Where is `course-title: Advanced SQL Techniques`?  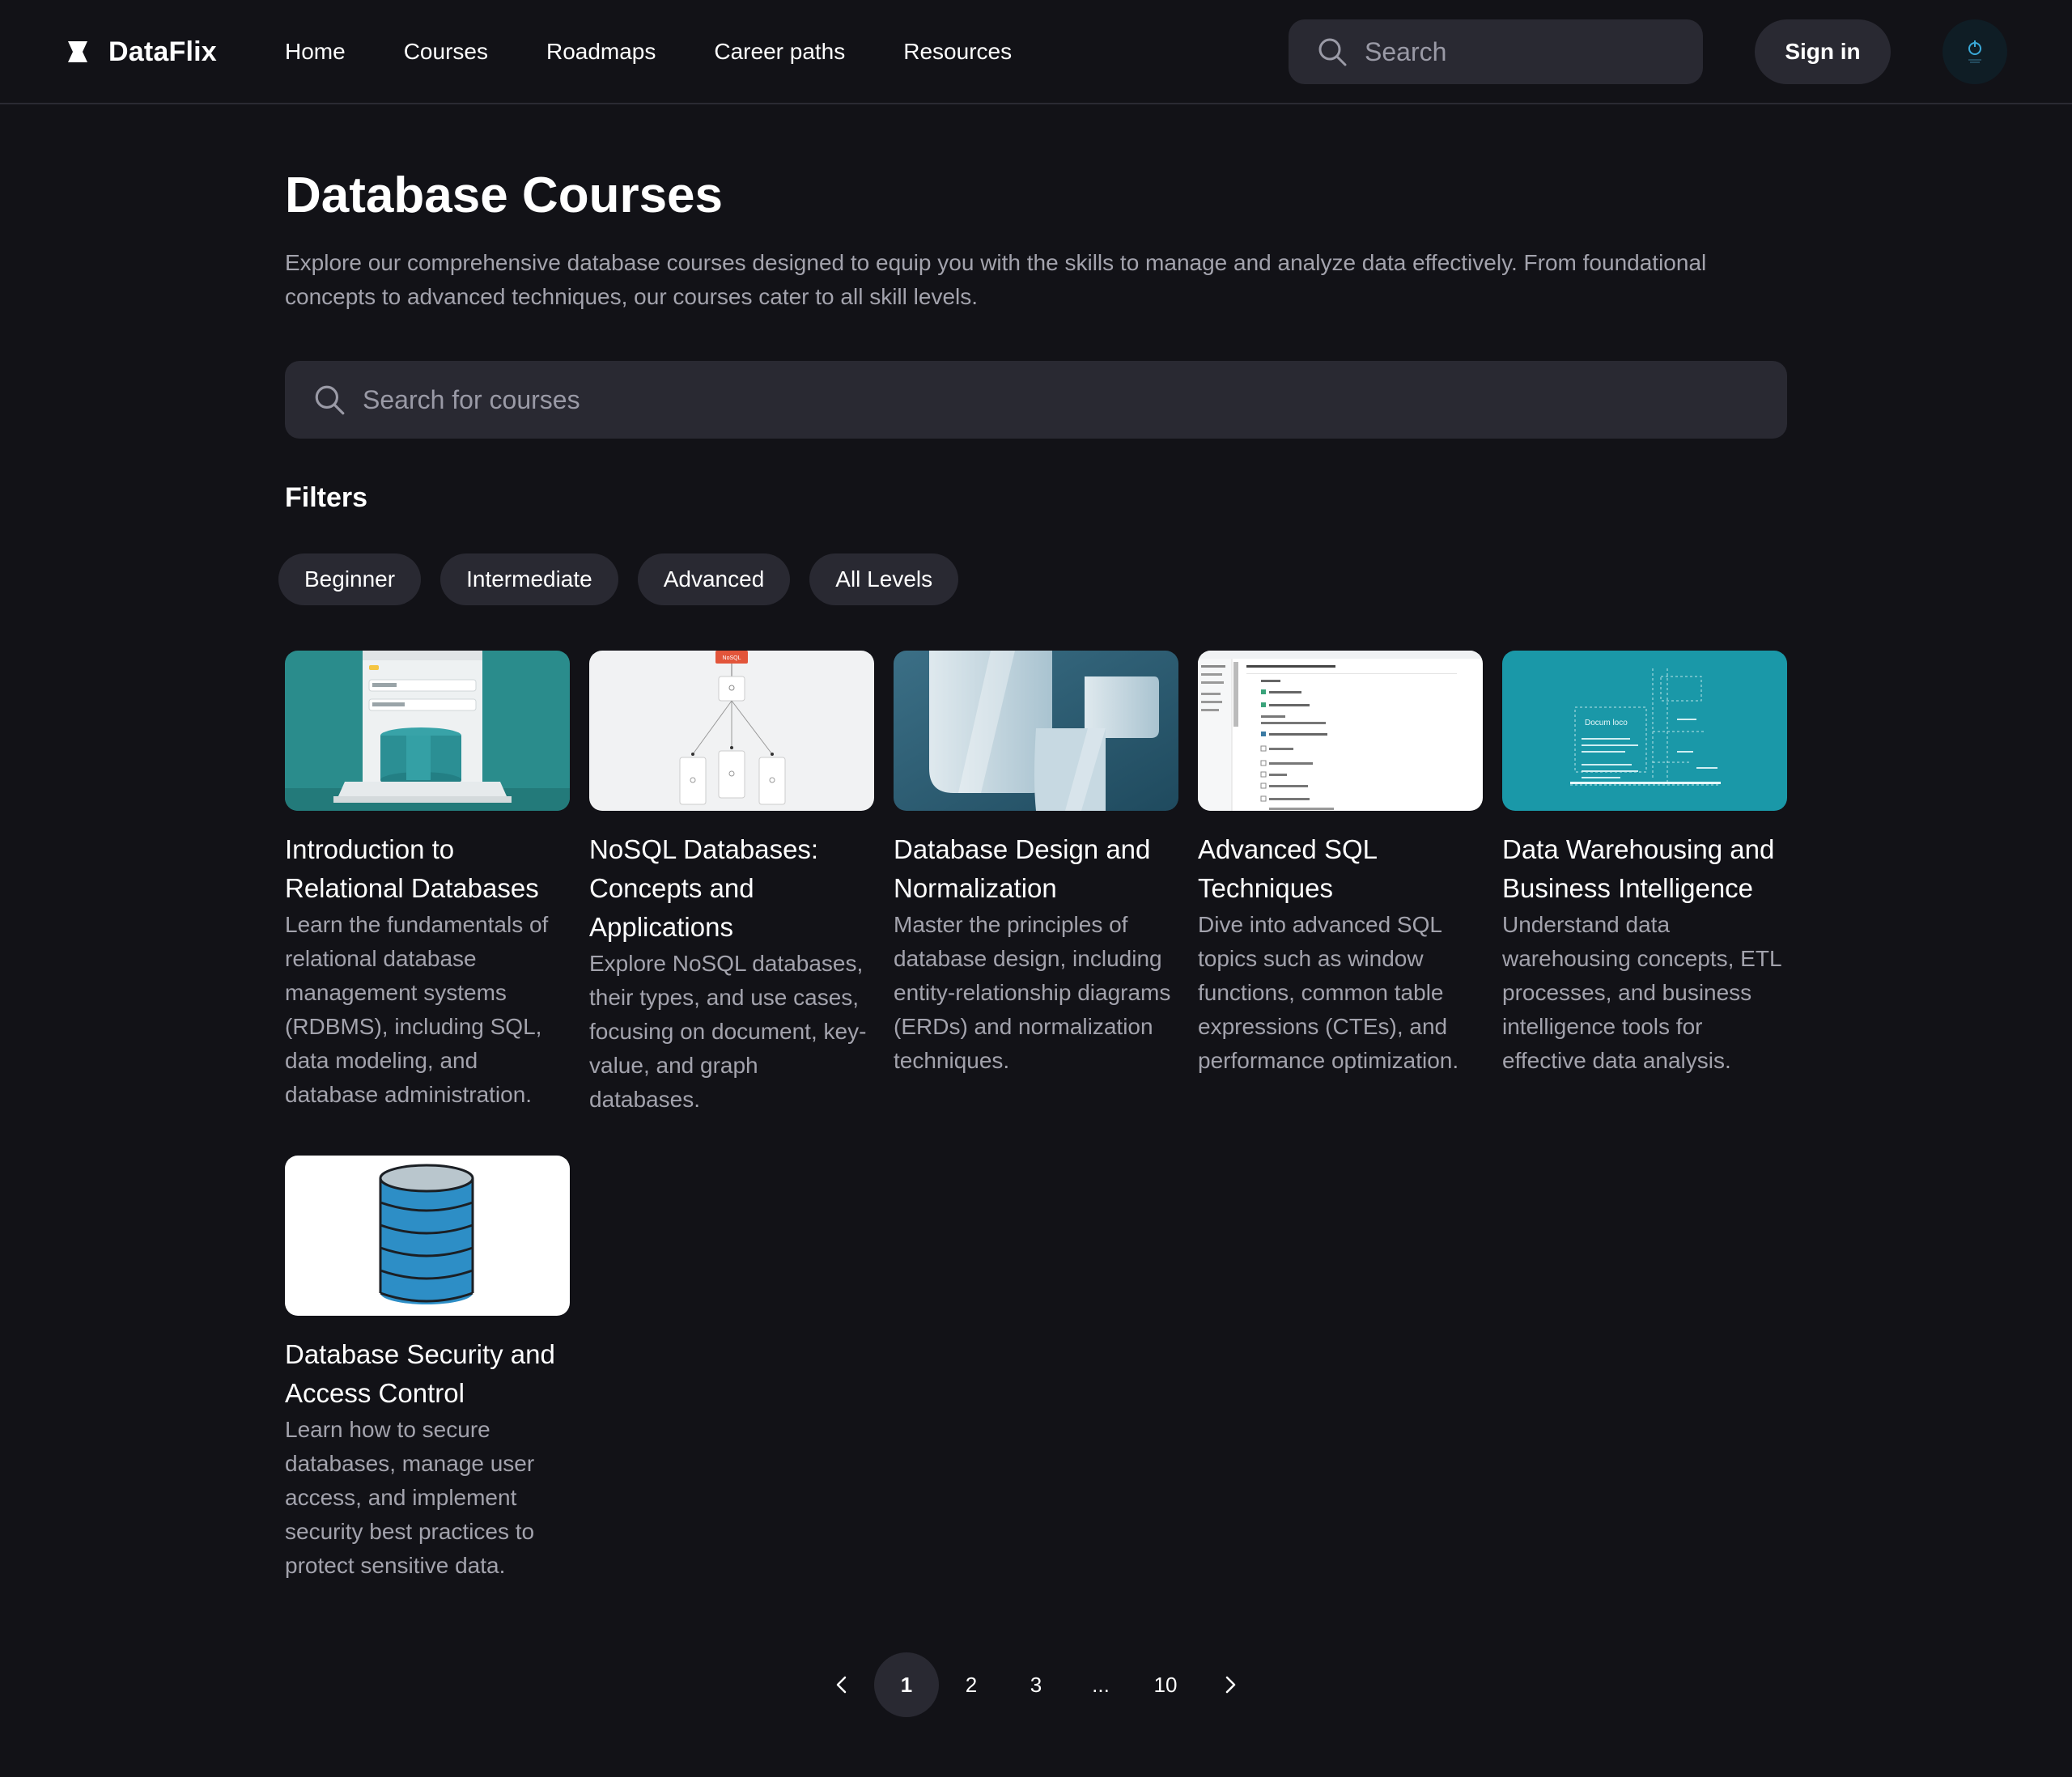 course-title: Advanced SQL Techniques is located at coordinates (1340, 869).